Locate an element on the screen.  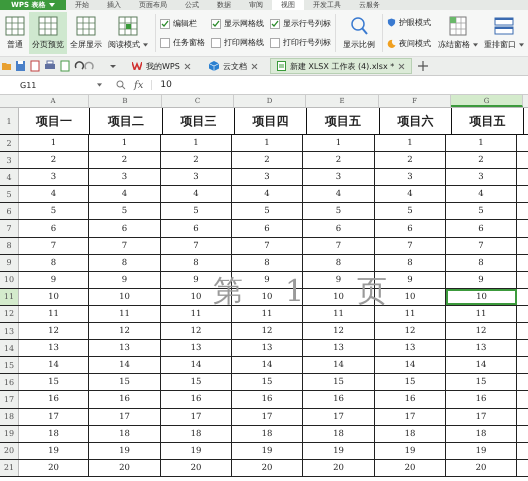
sheet-file-icon is located at coordinates (281, 66).